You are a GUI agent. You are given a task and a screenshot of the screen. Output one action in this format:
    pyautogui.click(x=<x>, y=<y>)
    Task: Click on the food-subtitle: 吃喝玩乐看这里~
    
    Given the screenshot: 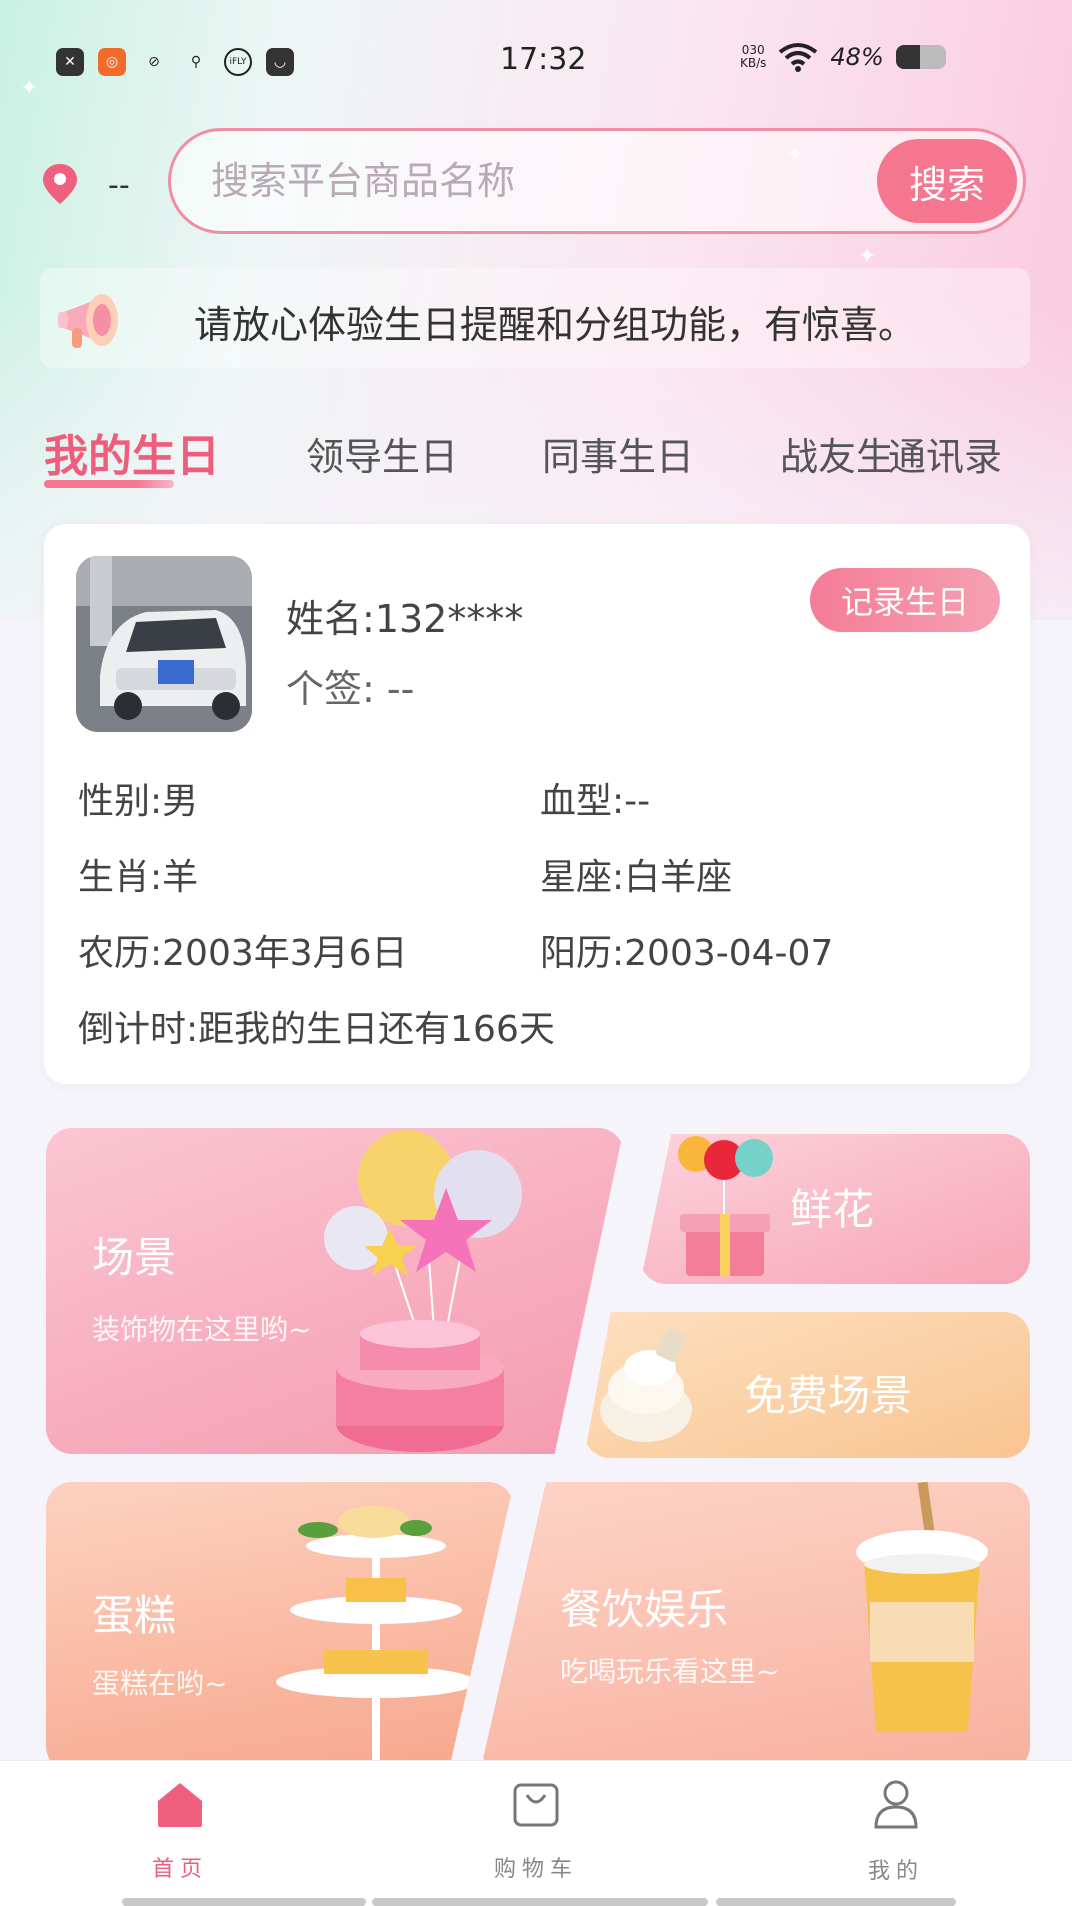 What is the action you would take?
    pyautogui.click(x=670, y=1671)
    